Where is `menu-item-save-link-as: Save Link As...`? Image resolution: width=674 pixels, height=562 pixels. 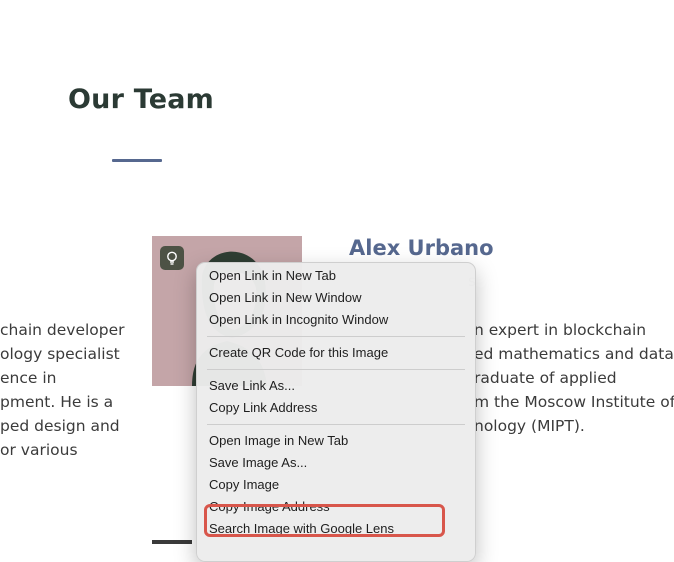 menu-item-save-link-as: Save Link As... is located at coordinates (252, 386).